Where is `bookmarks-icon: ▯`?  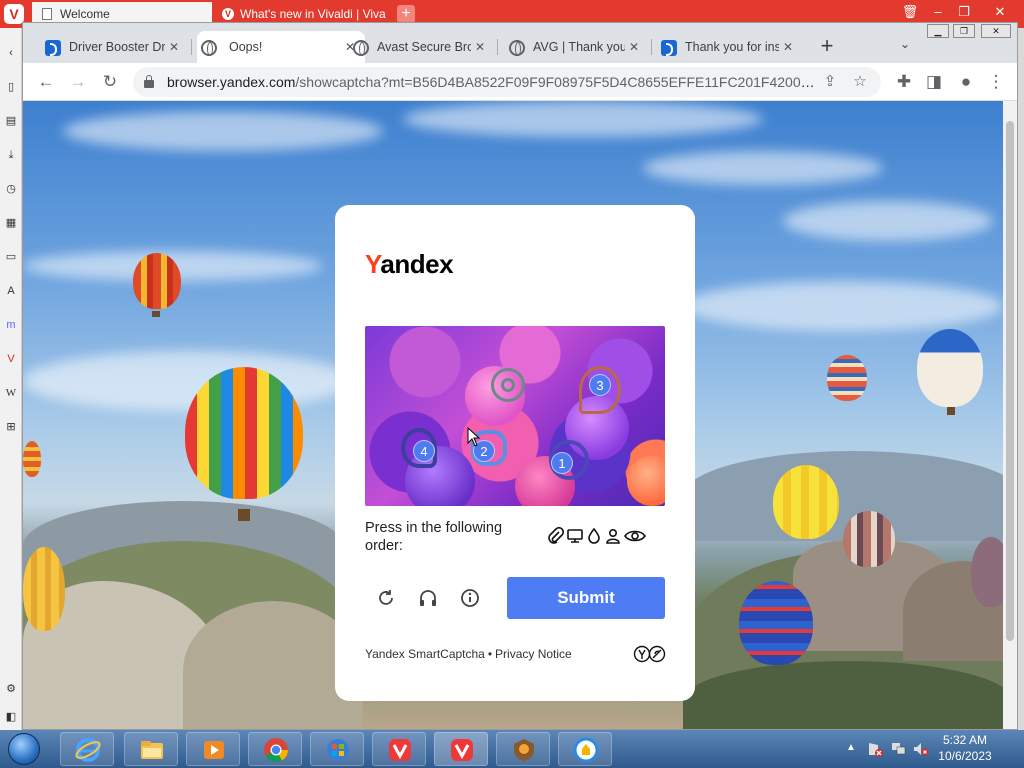
bookmarks-icon: ▯ is located at coordinates (11, 87).